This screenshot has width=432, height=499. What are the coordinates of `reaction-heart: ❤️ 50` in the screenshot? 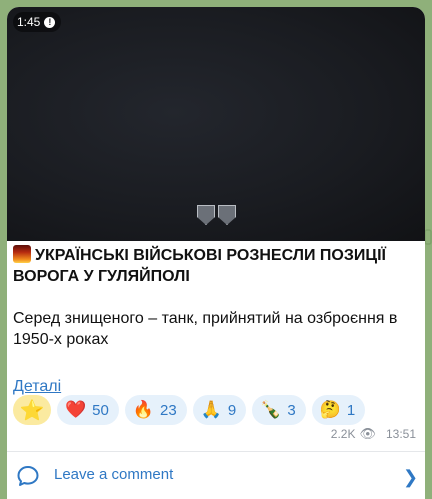 It's located at (88, 410).